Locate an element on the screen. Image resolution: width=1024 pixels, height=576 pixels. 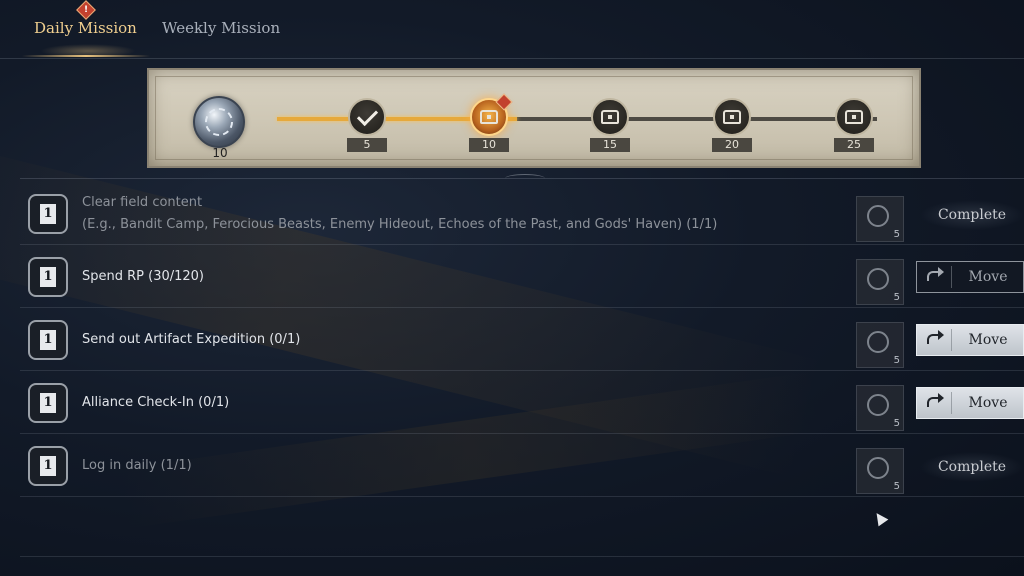
mission-title: Send out Artifact Expedition (0/1) is located at coordinates (191, 339).